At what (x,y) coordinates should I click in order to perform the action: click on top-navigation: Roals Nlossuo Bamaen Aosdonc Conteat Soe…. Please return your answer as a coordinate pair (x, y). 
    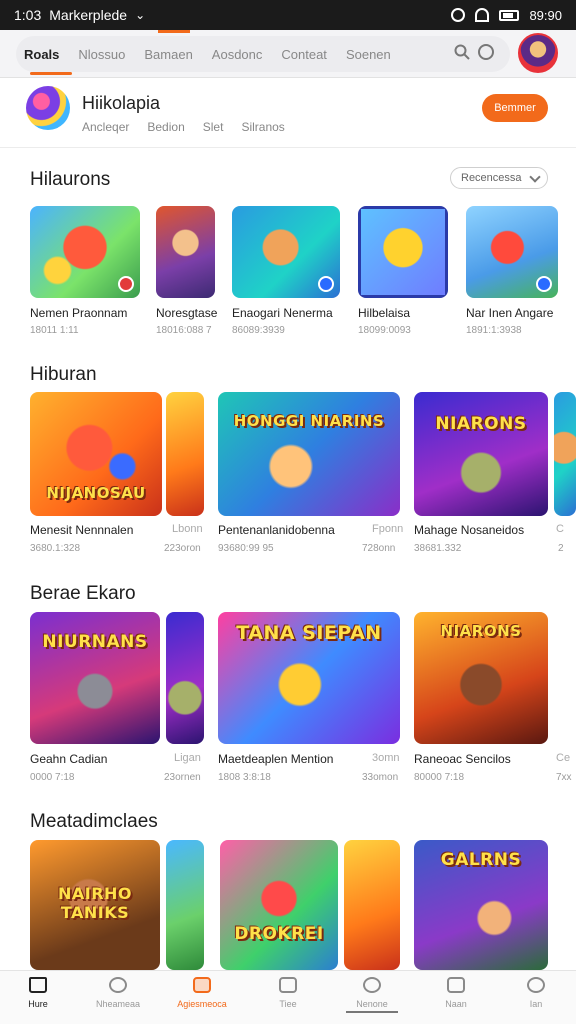
    Looking at the image, I should click on (288, 54).